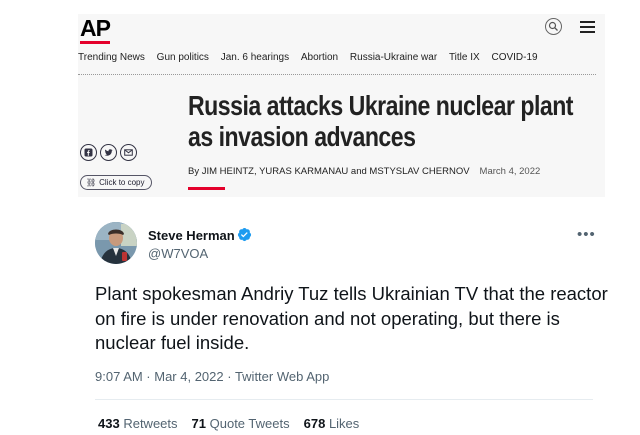  What do you see at coordinates (249, 423) in the screenshot?
I see `quote-tweets-label: Quote Tweets` at bounding box center [249, 423].